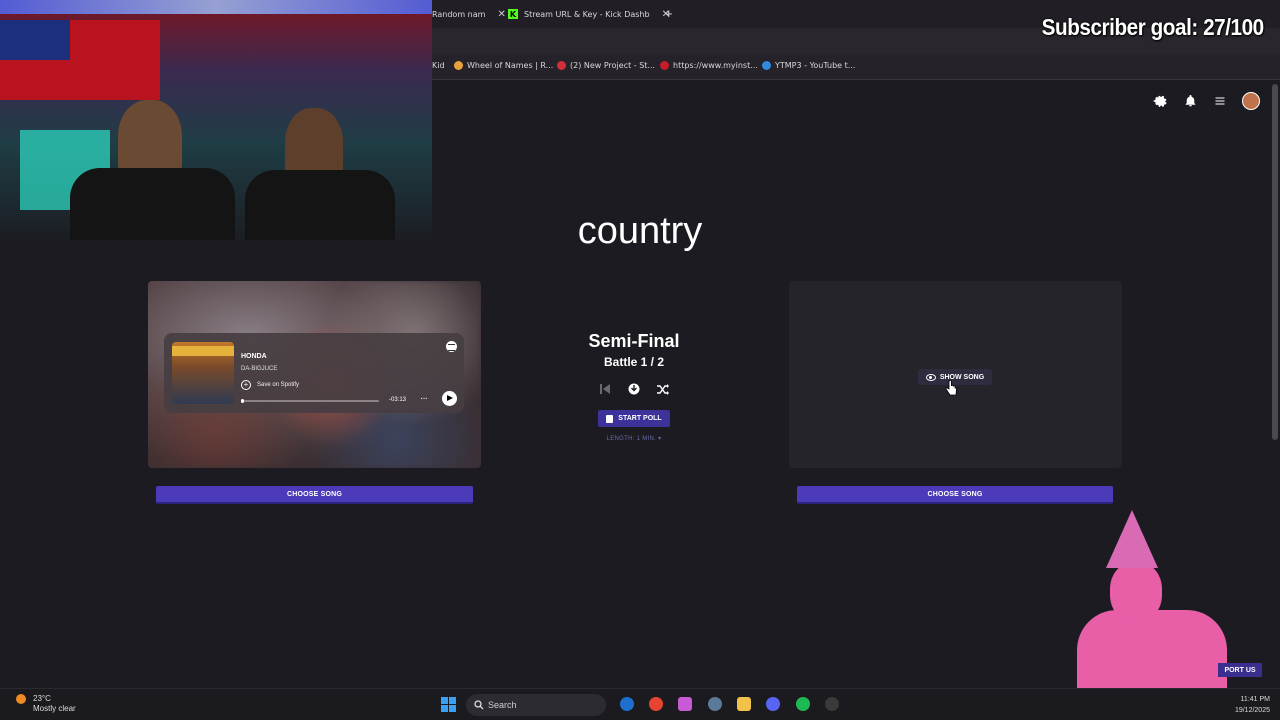 The image size is (1280, 720). I want to click on overlay-character, so click(1152, 610).